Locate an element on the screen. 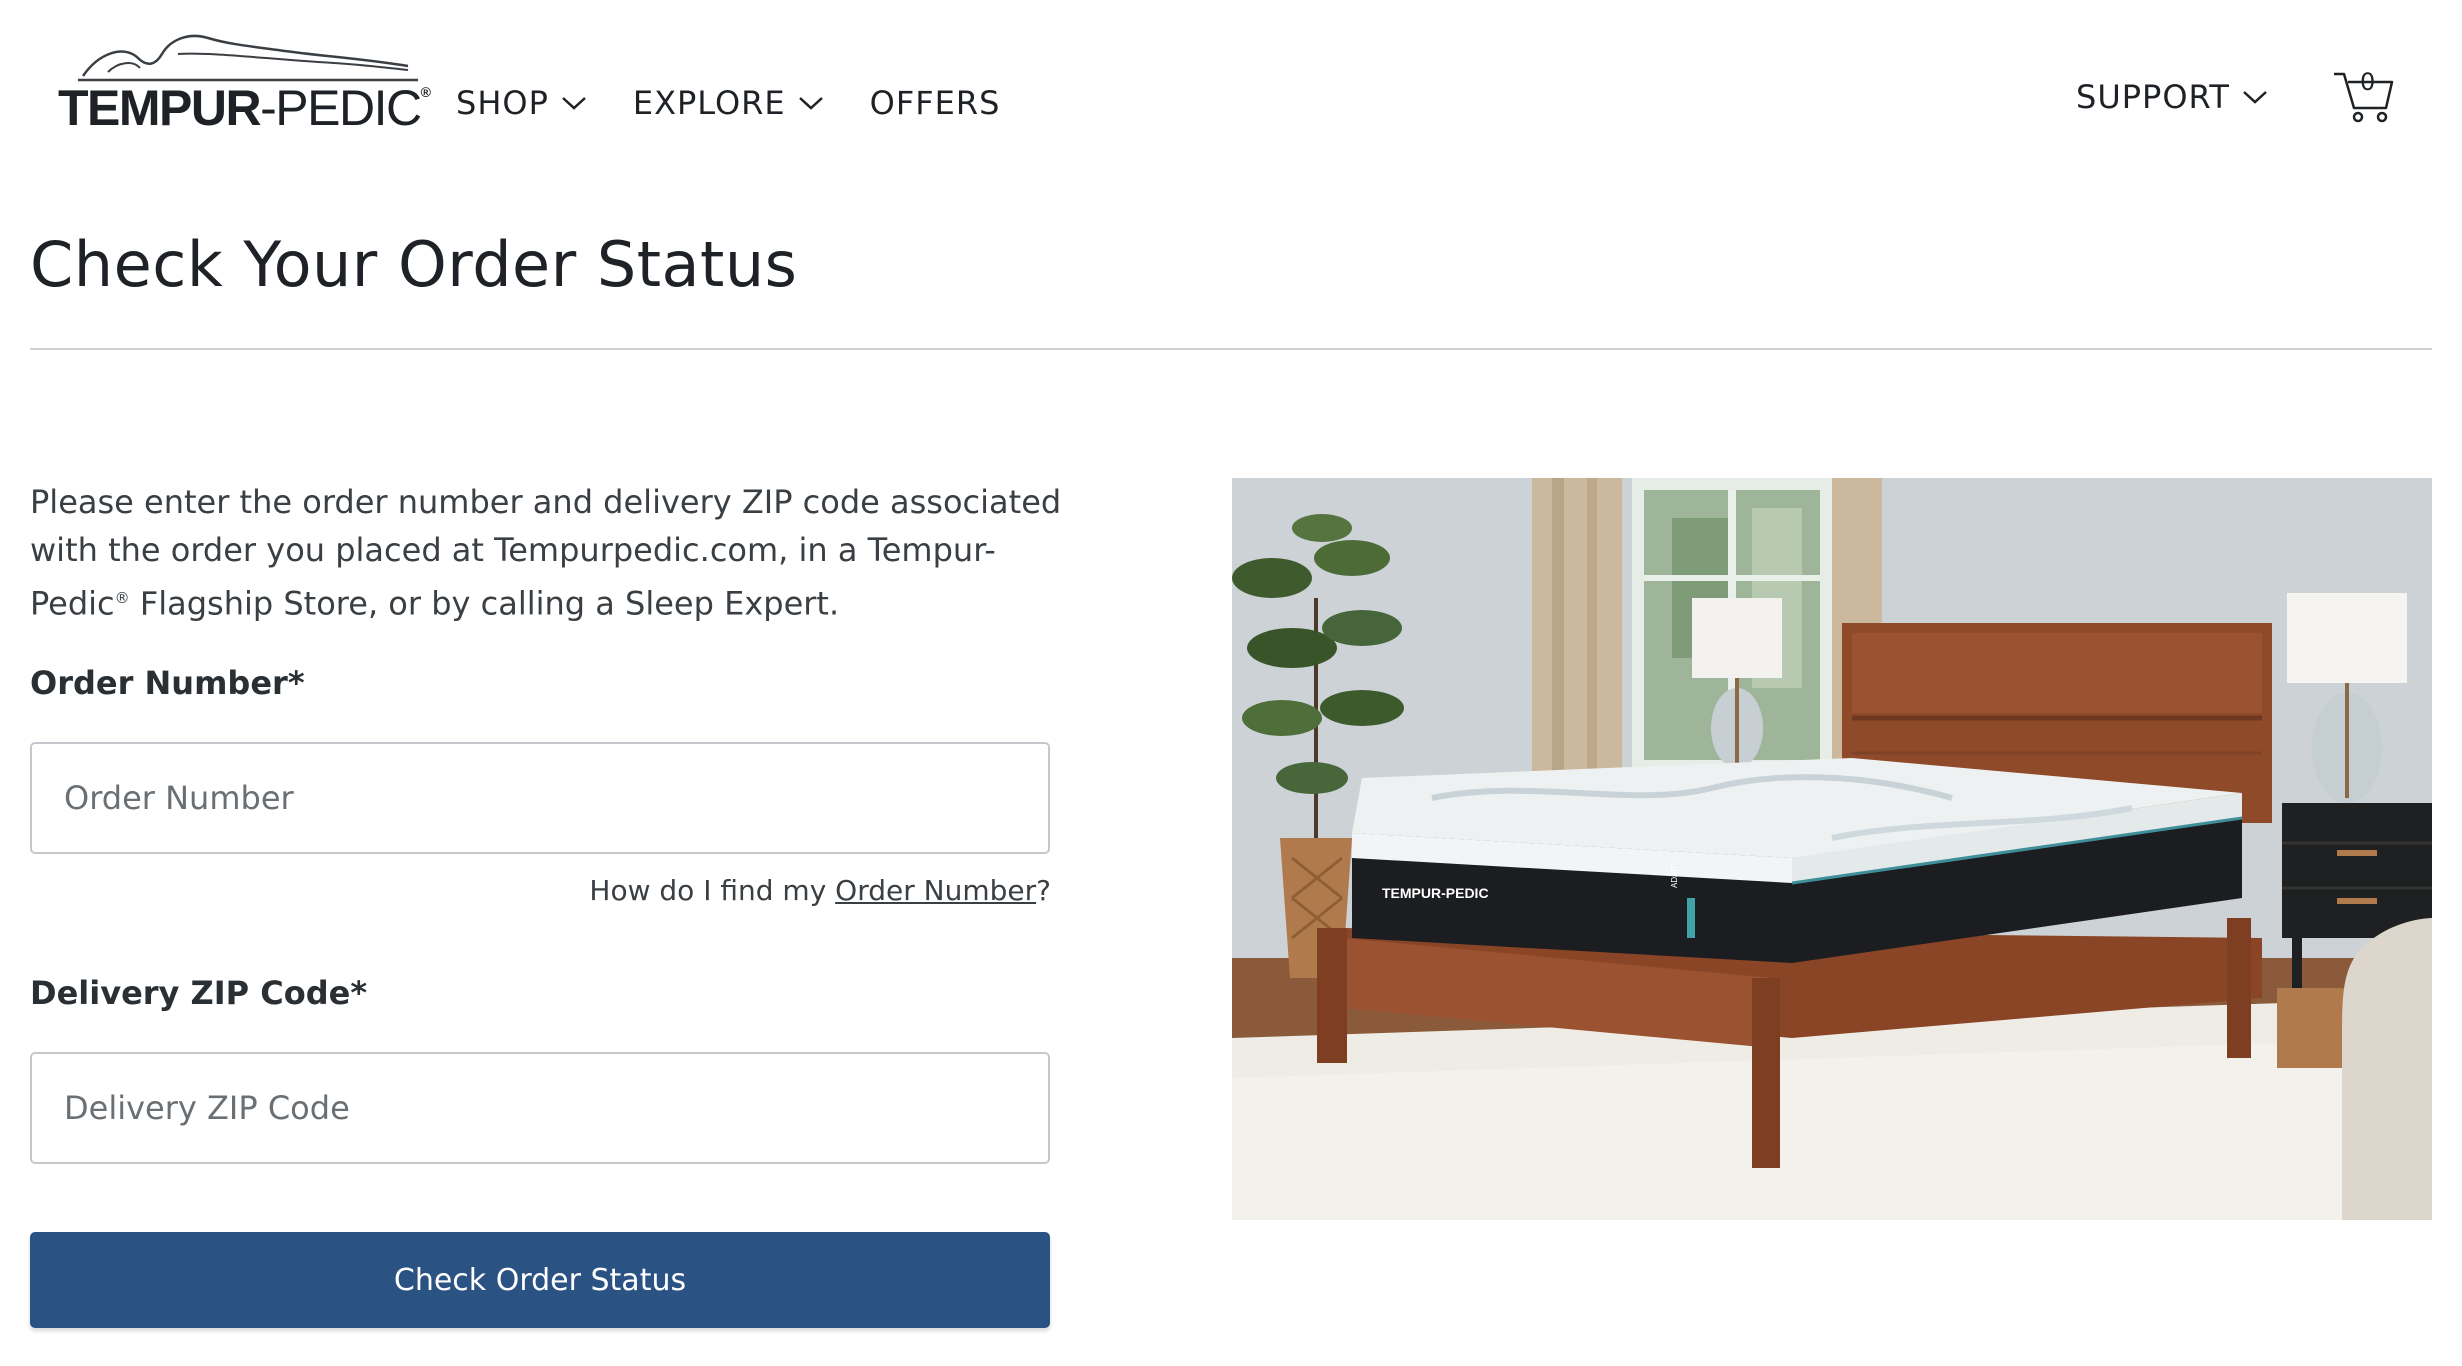 This screenshot has height=1366, width=2462. logo-wordmark-bold: TEMPUR is located at coordinates (160, 108).